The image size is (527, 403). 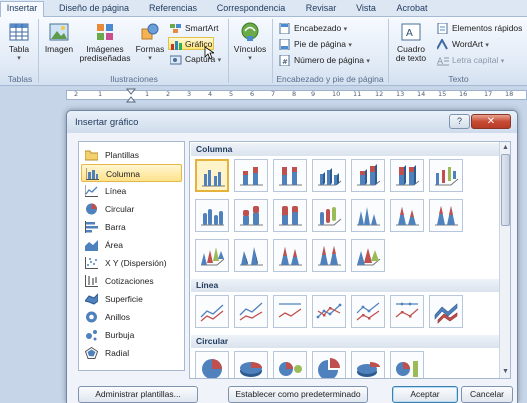 I want to click on screenshot-button: Captura ▾, so click(x=195, y=59).